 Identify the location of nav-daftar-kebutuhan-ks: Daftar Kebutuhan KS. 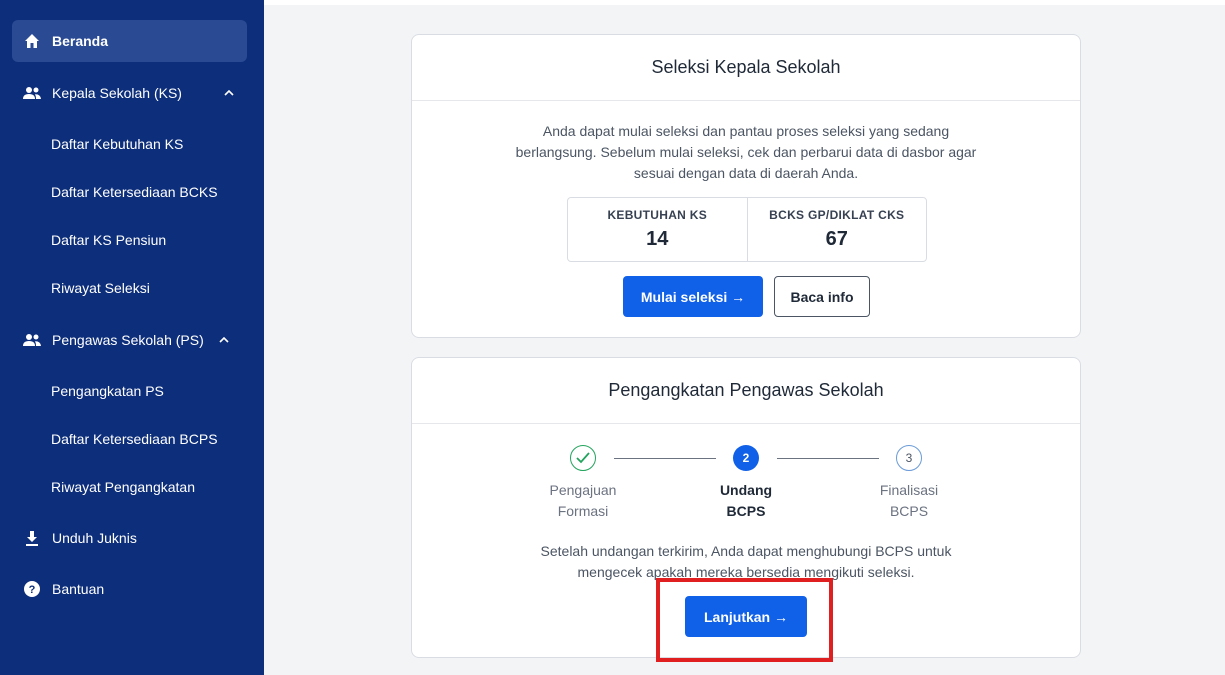
(117, 144).